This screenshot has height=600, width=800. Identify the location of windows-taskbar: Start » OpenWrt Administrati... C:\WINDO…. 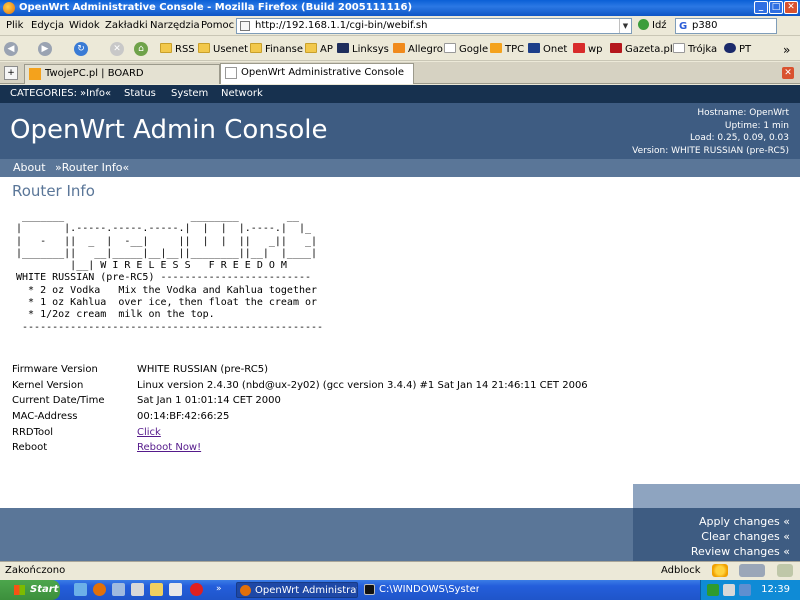
(400, 590).